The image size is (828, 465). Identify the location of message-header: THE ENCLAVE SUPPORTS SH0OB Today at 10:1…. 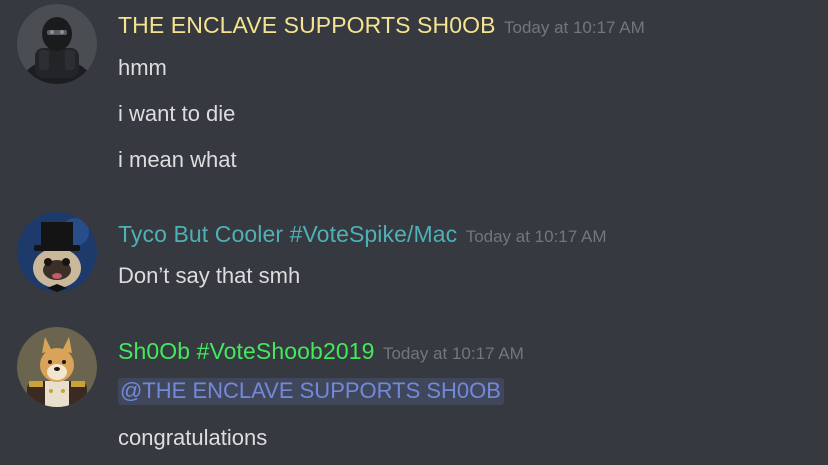
(381, 25).